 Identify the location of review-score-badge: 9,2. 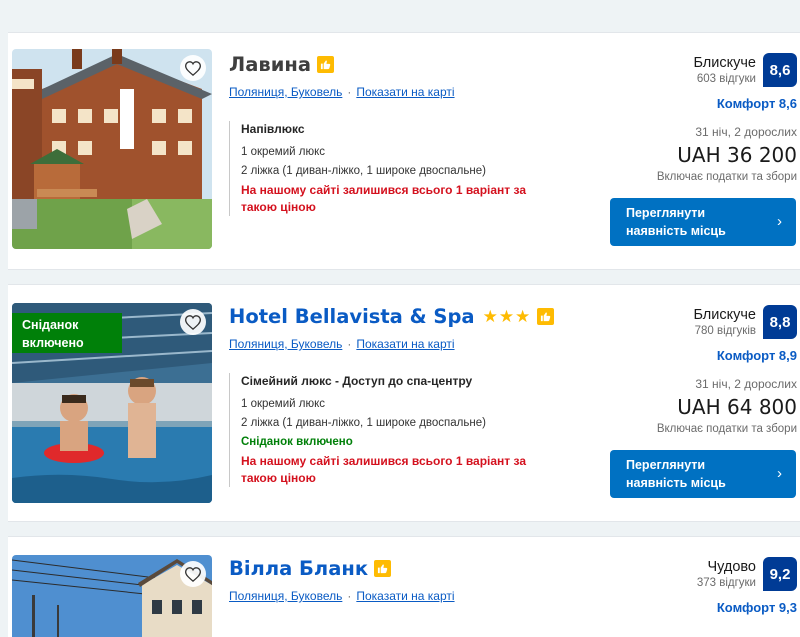
(780, 574).